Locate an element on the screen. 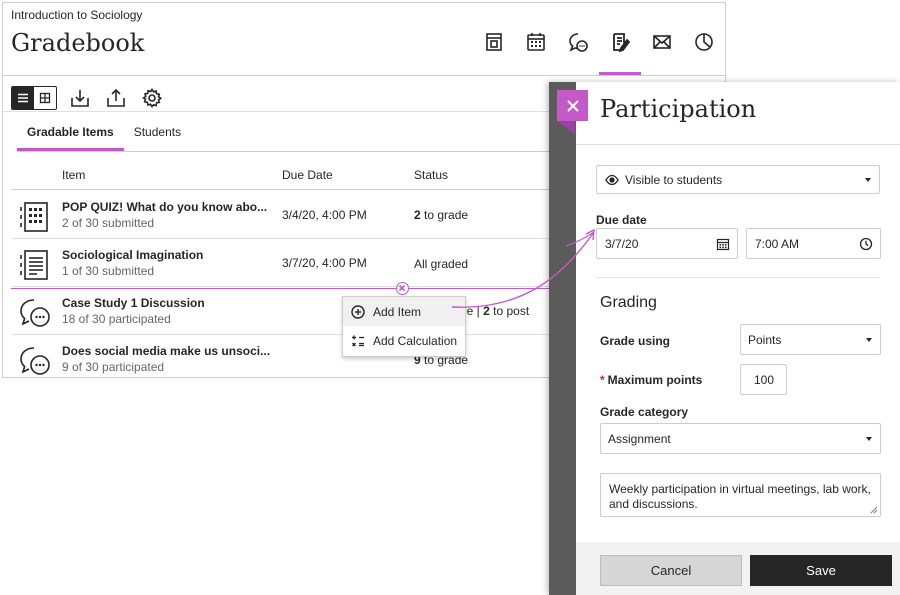  item-due-date: 3/4/20, 4:00 PM is located at coordinates (324, 215).